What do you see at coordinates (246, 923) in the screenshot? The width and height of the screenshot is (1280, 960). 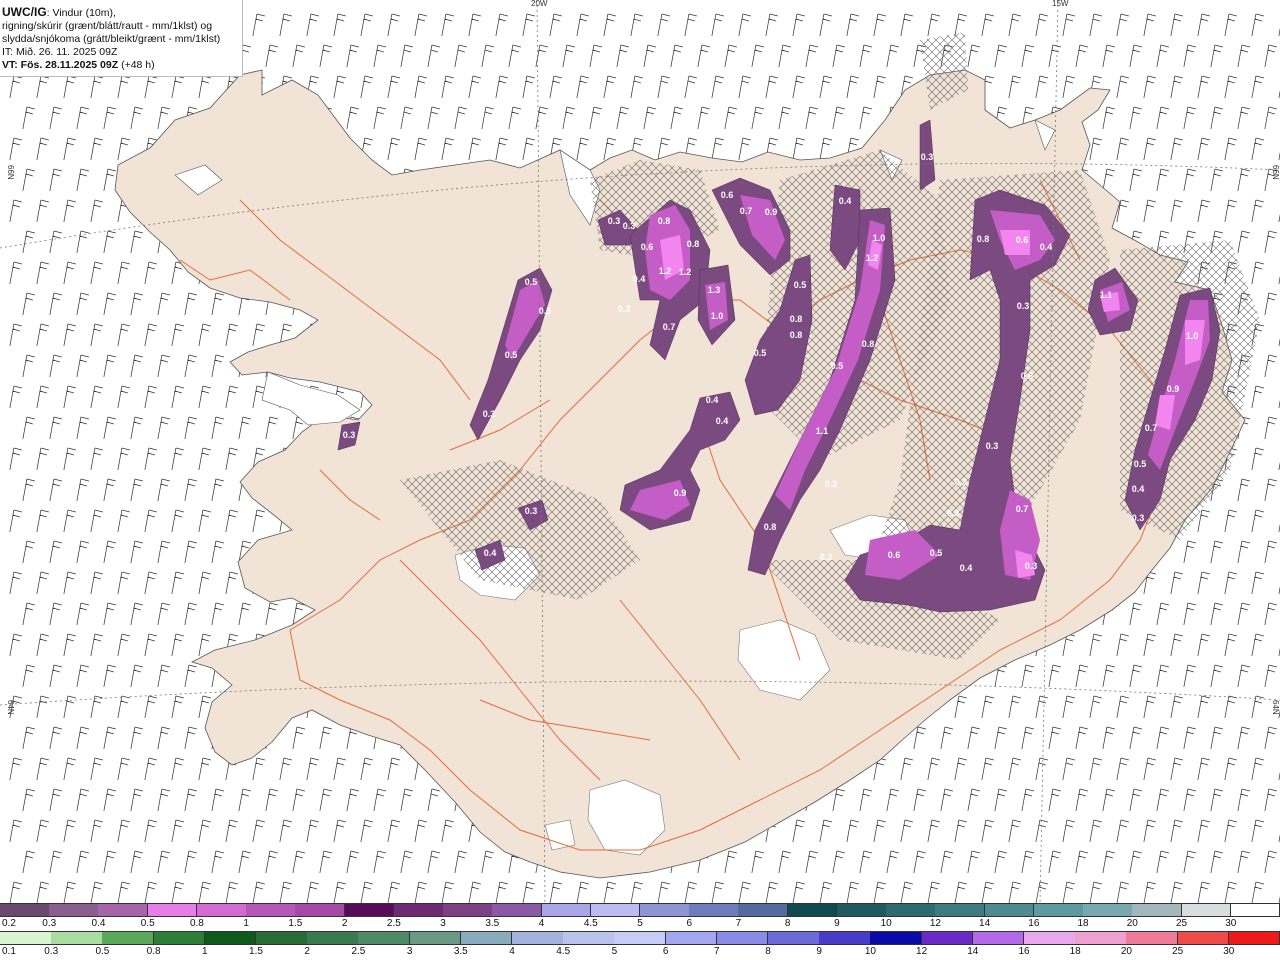 I see `legend-label: 1` at bounding box center [246, 923].